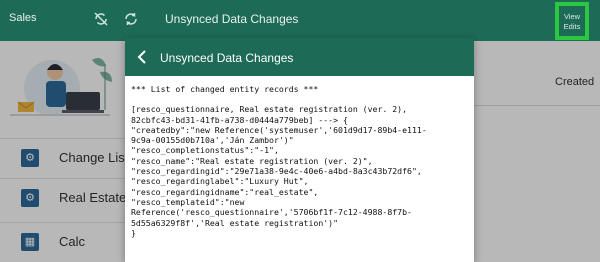  What do you see at coordinates (101, 19) in the screenshot?
I see `sync-off-icon` at bounding box center [101, 19].